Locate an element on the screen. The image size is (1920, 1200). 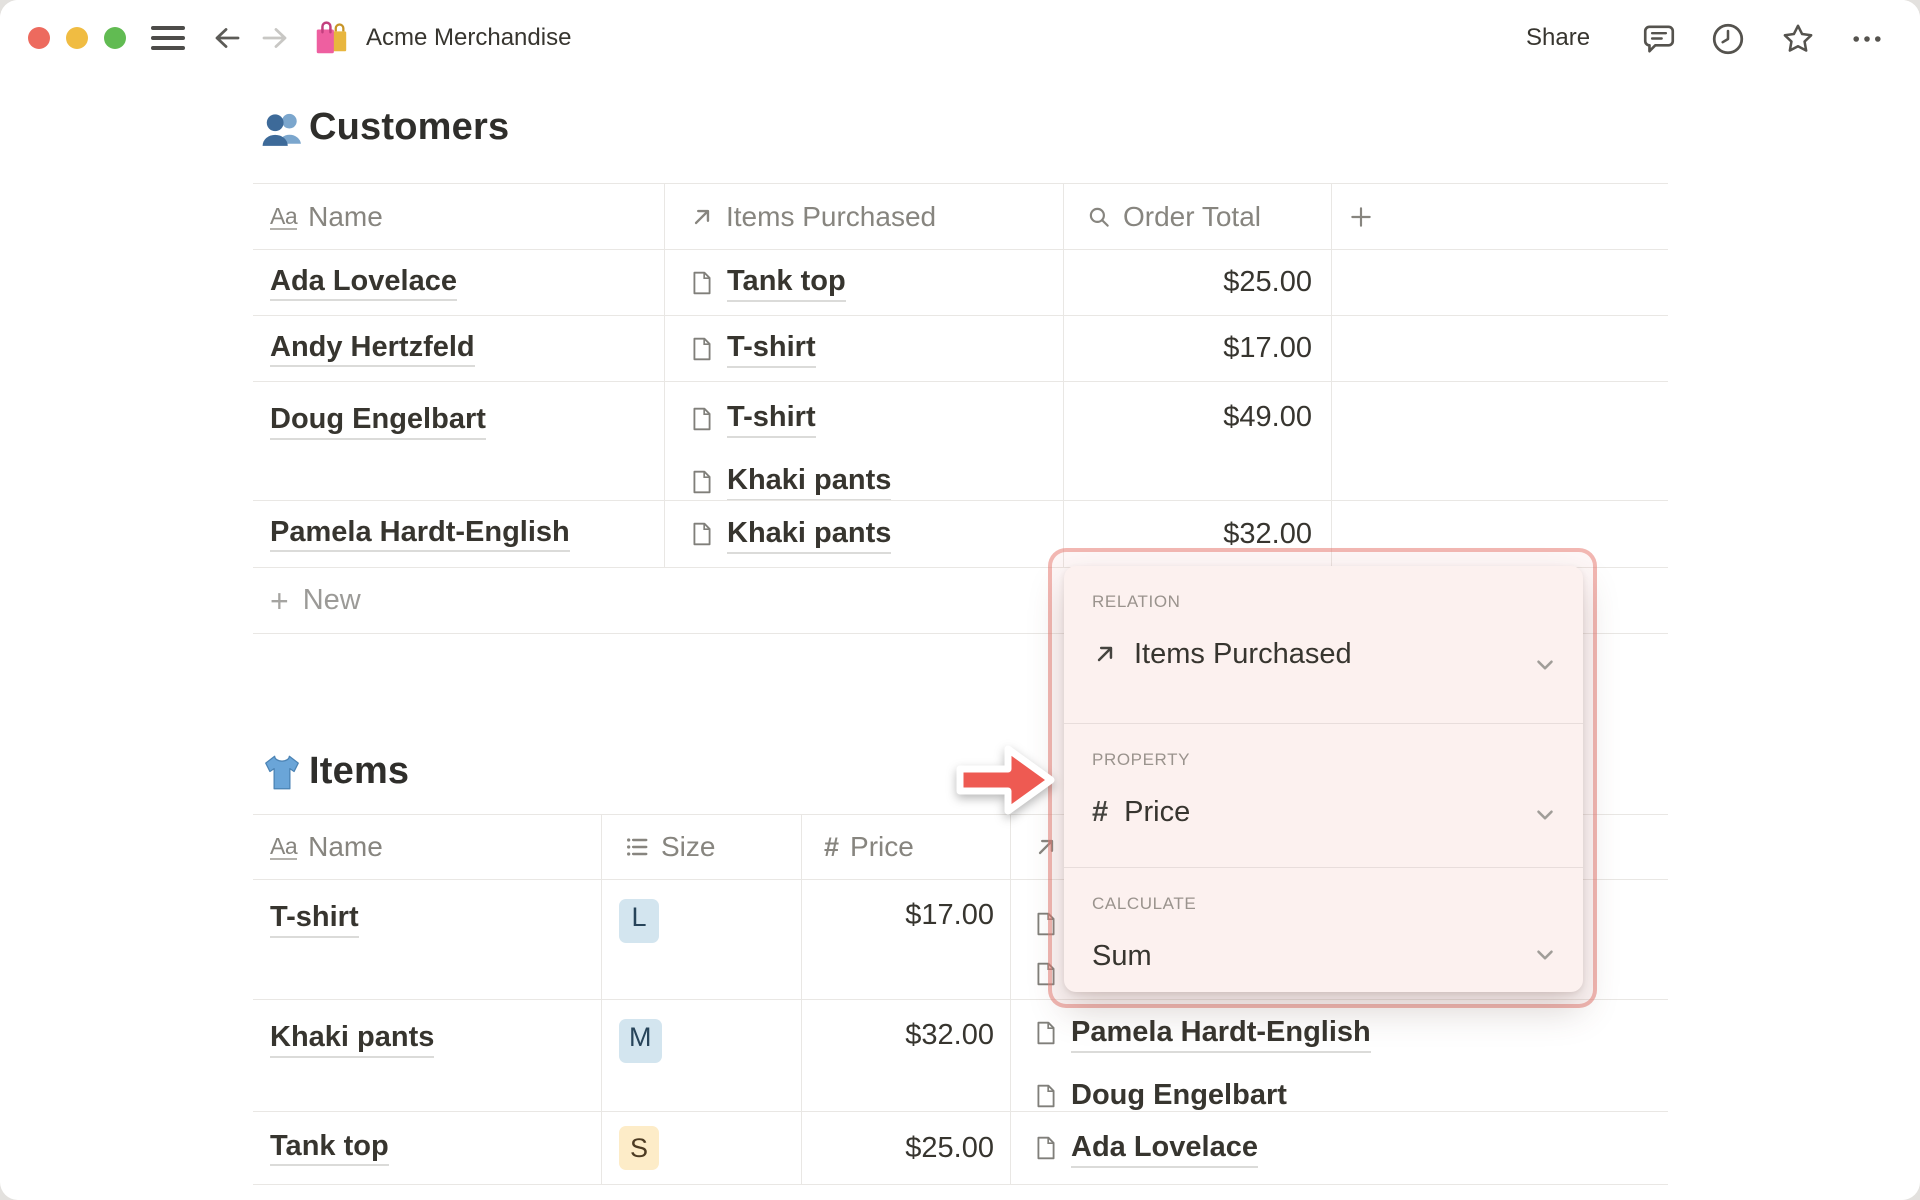
column-header-price: # Price is located at coordinates (906, 847).